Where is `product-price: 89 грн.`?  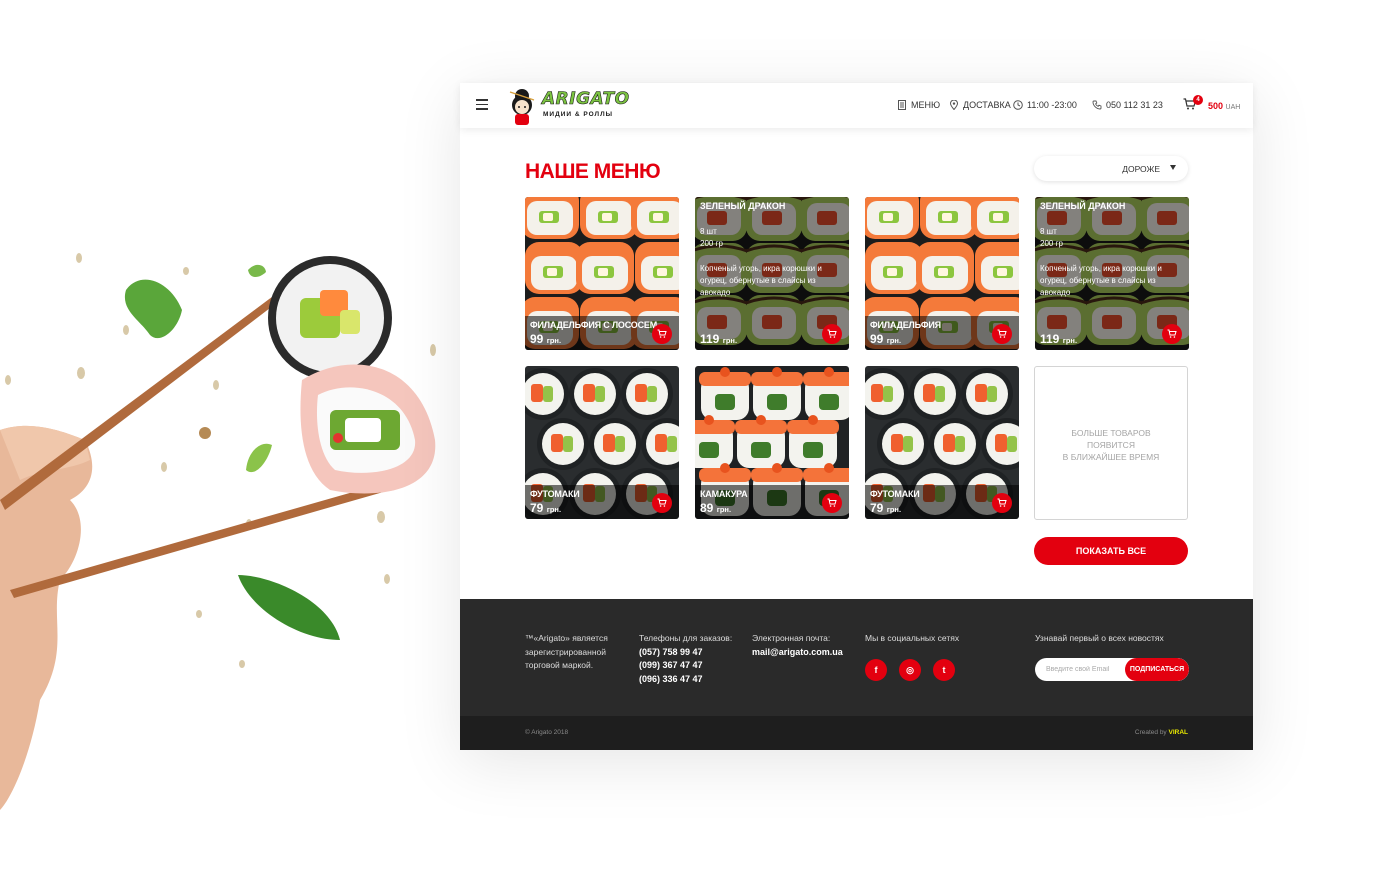 product-price: 89 грн. is located at coordinates (715, 508).